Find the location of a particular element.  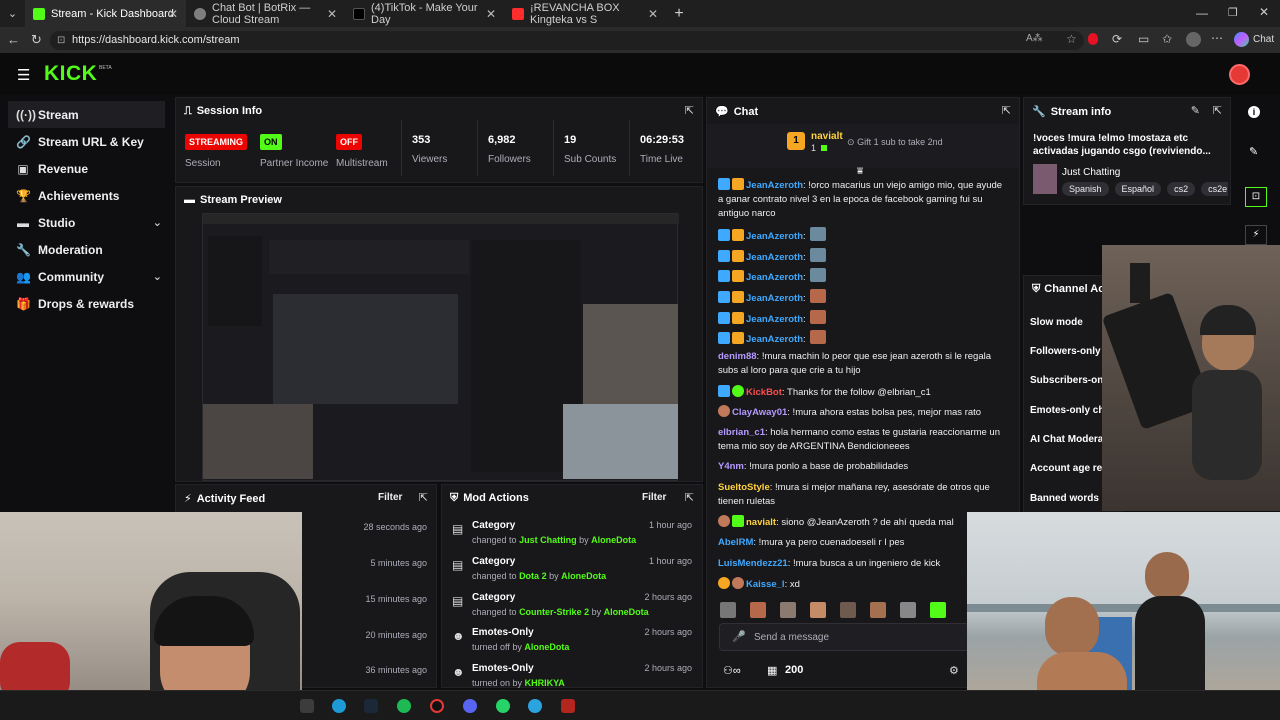

hamburger-menu-icon: ☰ is located at coordinates (23, 75).